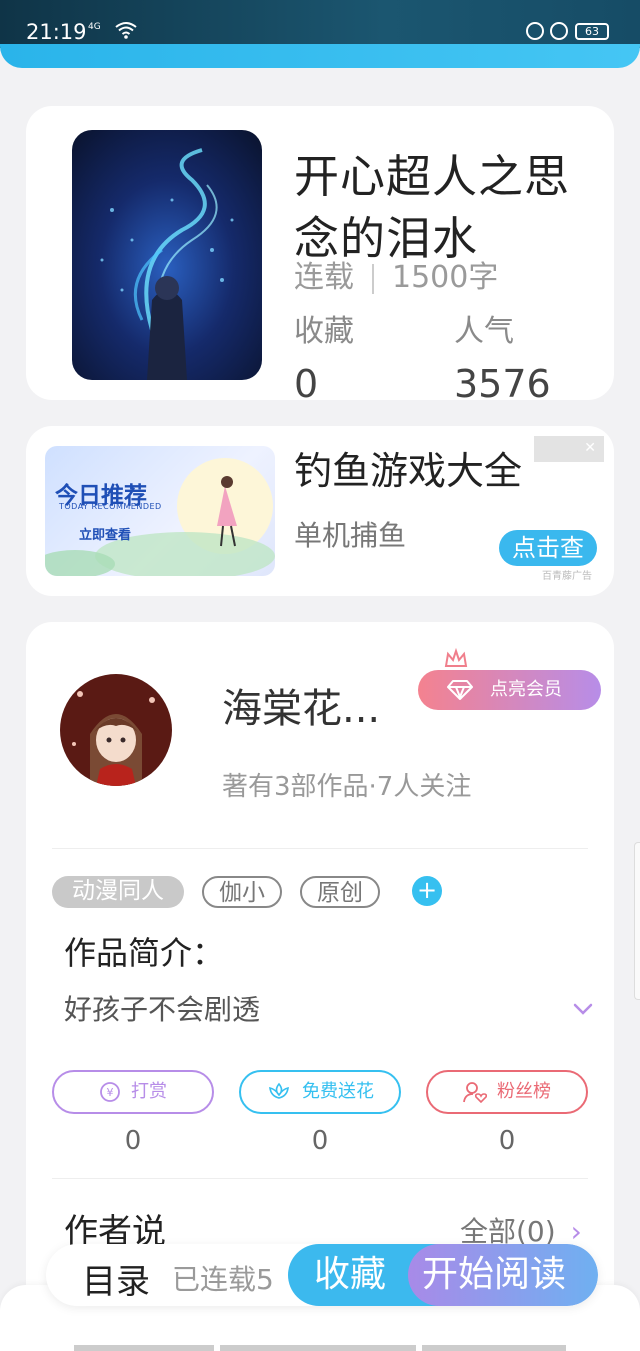  Describe the element at coordinates (279, 1090) in the screenshot. I see `flower-icon` at that location.